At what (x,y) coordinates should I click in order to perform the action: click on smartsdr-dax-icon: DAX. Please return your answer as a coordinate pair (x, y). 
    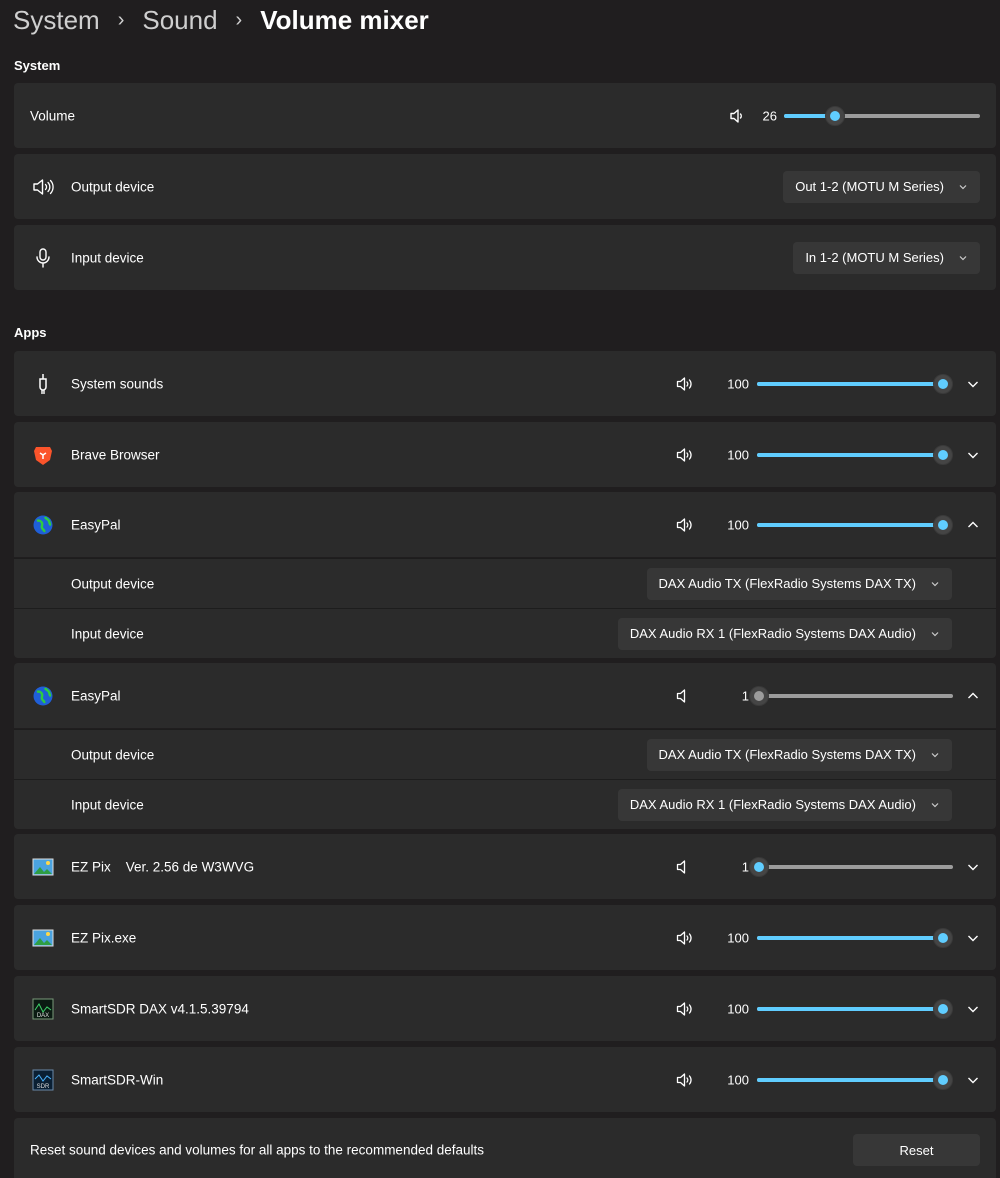
    Looking at the image, I should click on (43, 1008).